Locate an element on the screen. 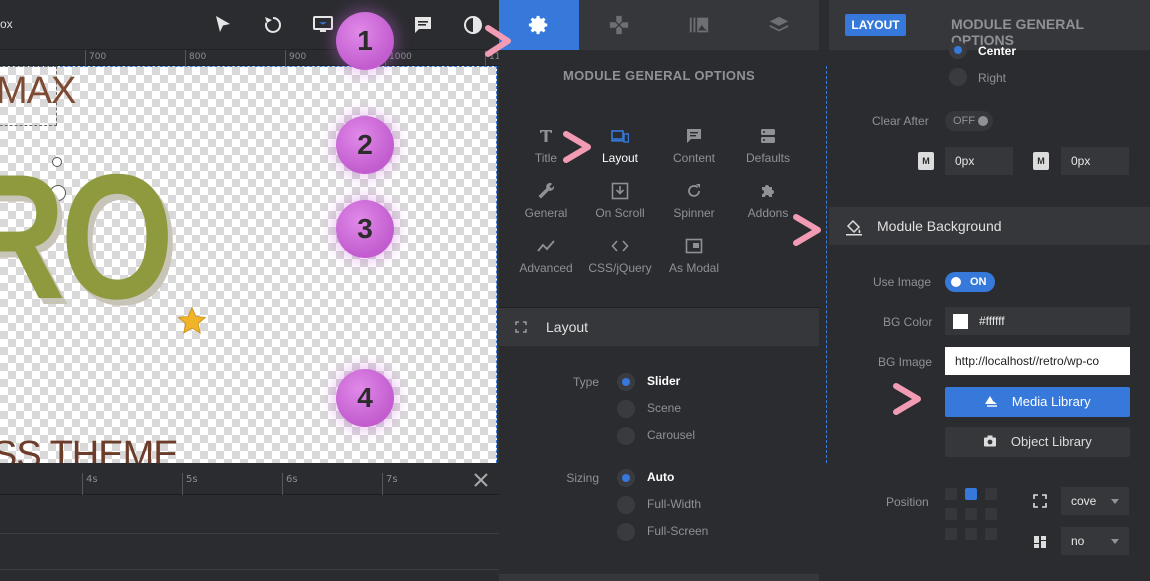 The image size is (1150, 581). close-icon is located at coordinates (481, 480).